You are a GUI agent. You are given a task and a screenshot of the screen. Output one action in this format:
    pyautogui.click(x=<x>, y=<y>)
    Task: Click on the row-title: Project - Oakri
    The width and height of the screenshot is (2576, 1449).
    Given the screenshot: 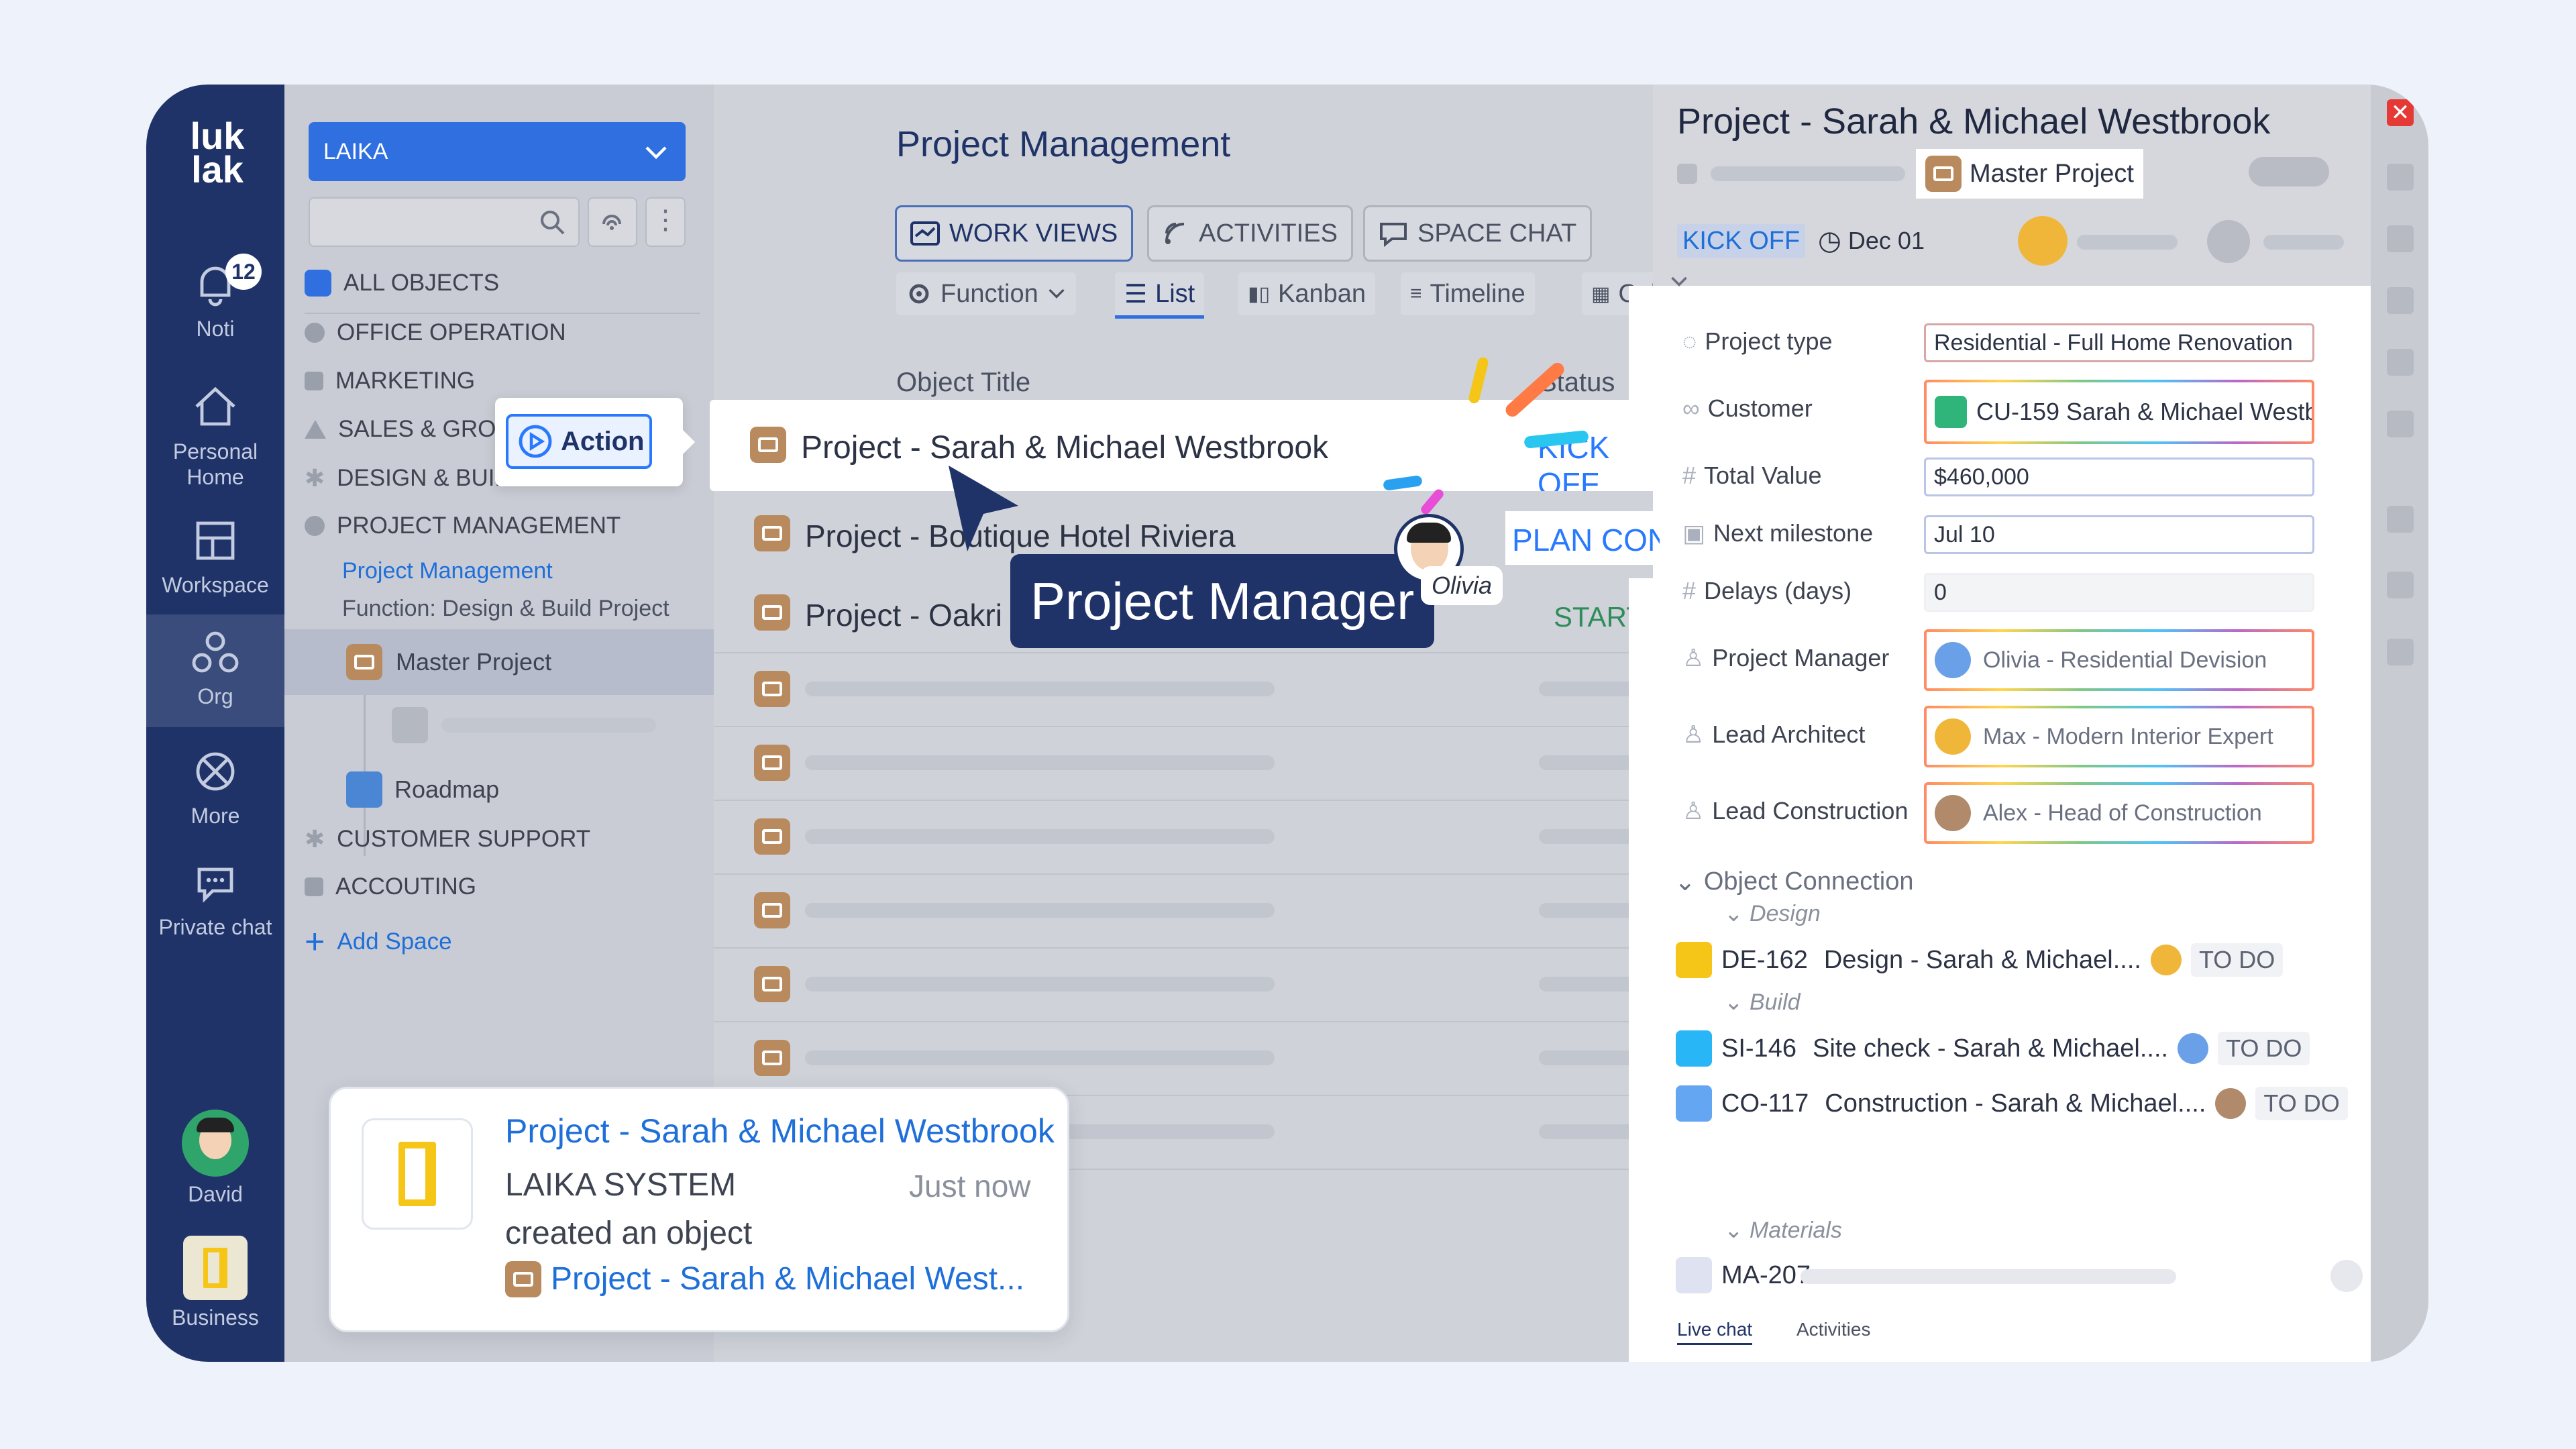 What is the action you would take?
    pyautogui.click(x=903, y=615)
    